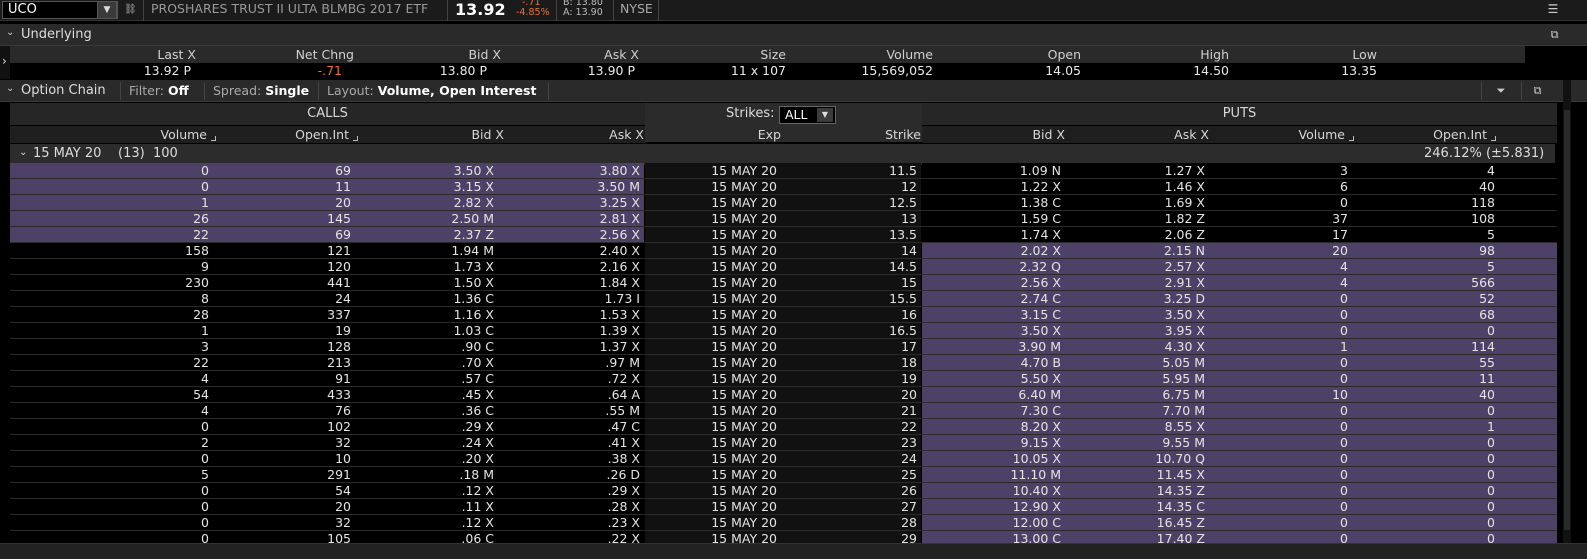 The height and width of the screenshot is (559, 1587). I want to click on call-open-interest-cell: 105, so click(284, 537).